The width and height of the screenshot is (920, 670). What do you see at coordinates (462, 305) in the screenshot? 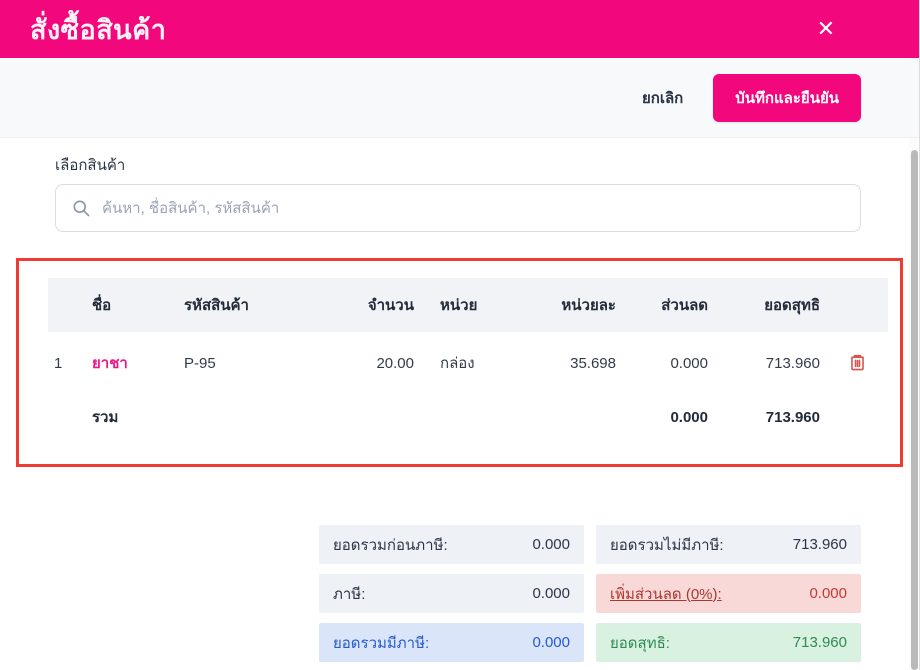
I see `col-header-unit: หน่วย` at bounding box center [462, 305].